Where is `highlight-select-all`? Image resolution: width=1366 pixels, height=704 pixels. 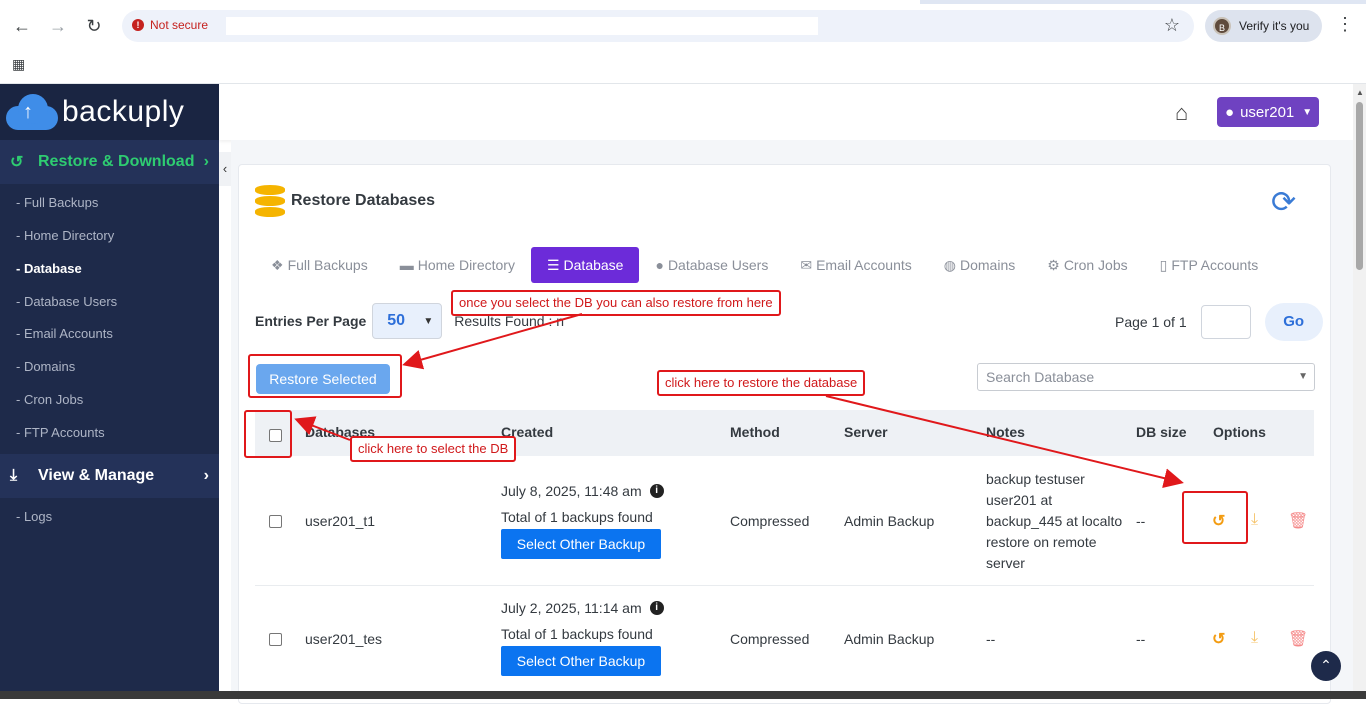 highlight-select-all is located at coordinates (268, 434).